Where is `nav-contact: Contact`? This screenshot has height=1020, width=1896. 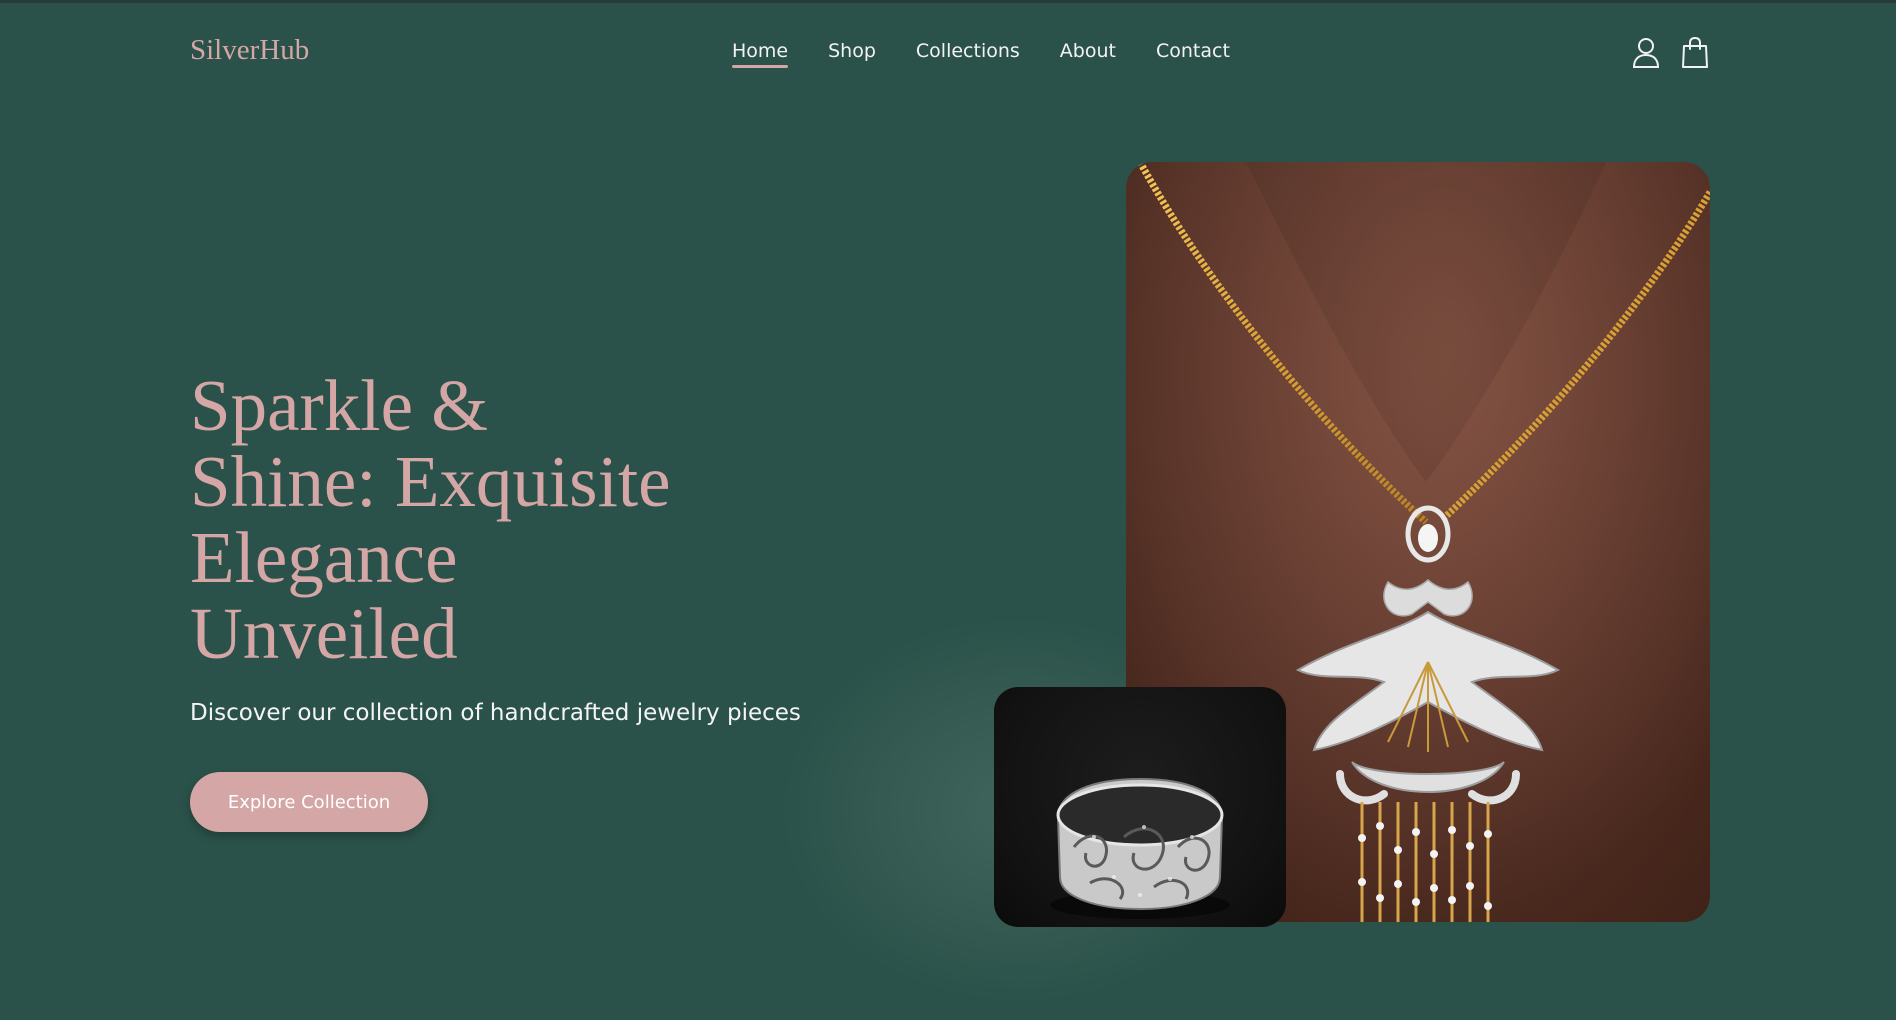 nav-contact: Contact is located at coordinates (1193, 54).